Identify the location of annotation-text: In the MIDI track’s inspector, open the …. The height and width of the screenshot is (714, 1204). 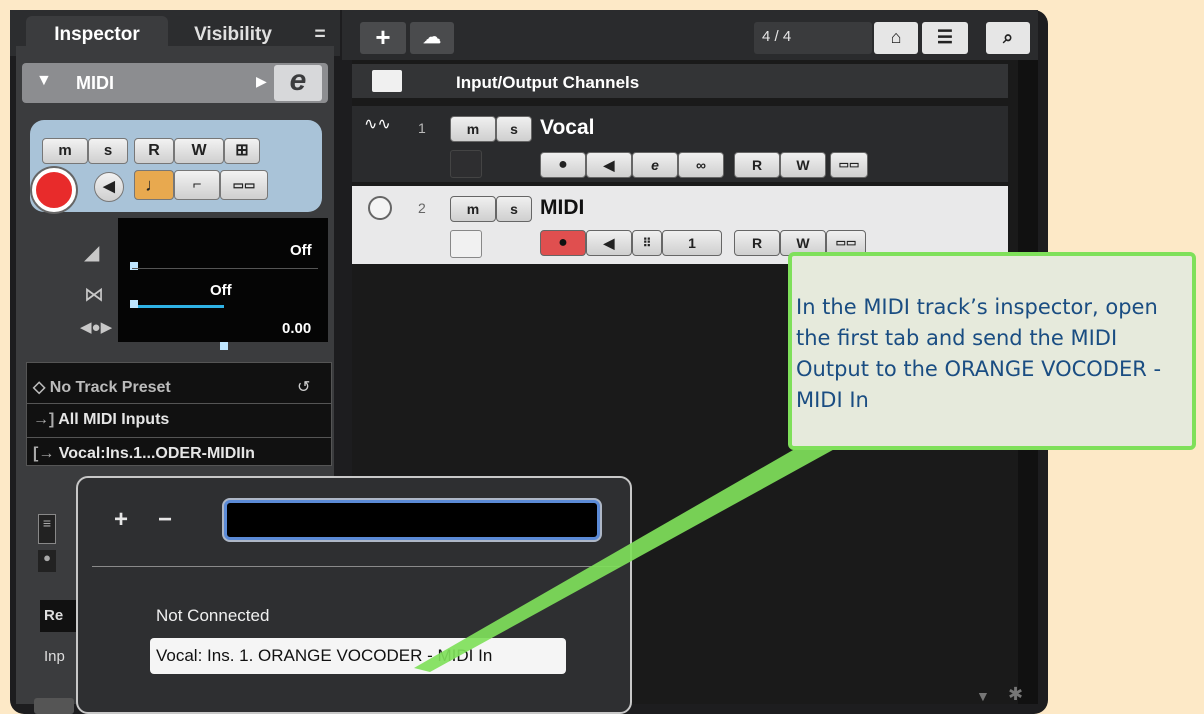
(979, 353).